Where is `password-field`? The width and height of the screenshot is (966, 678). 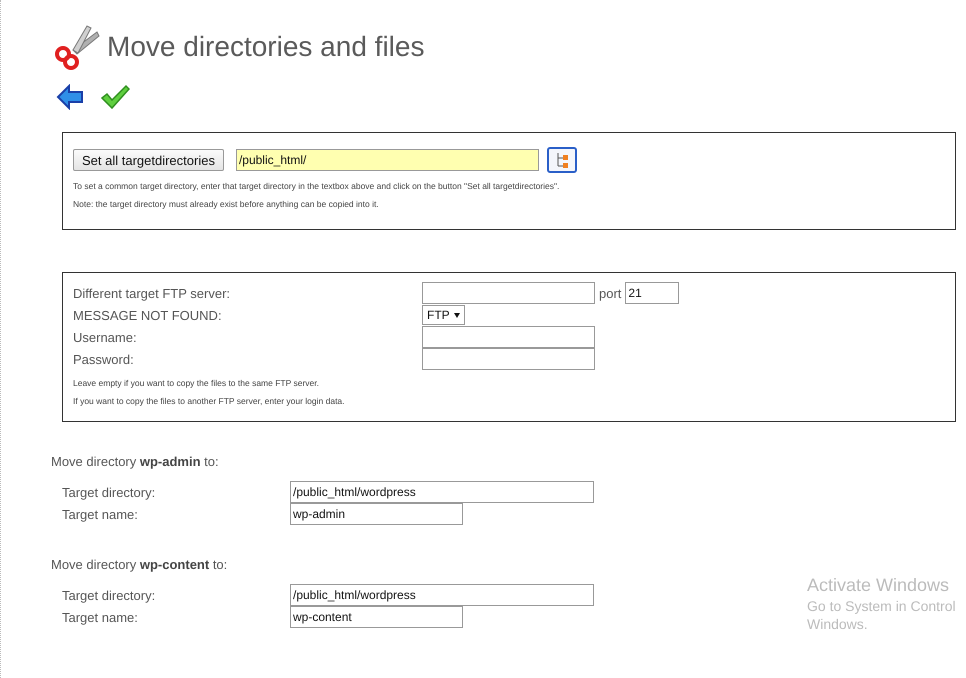 password-field is located at coordinates (508, 359).